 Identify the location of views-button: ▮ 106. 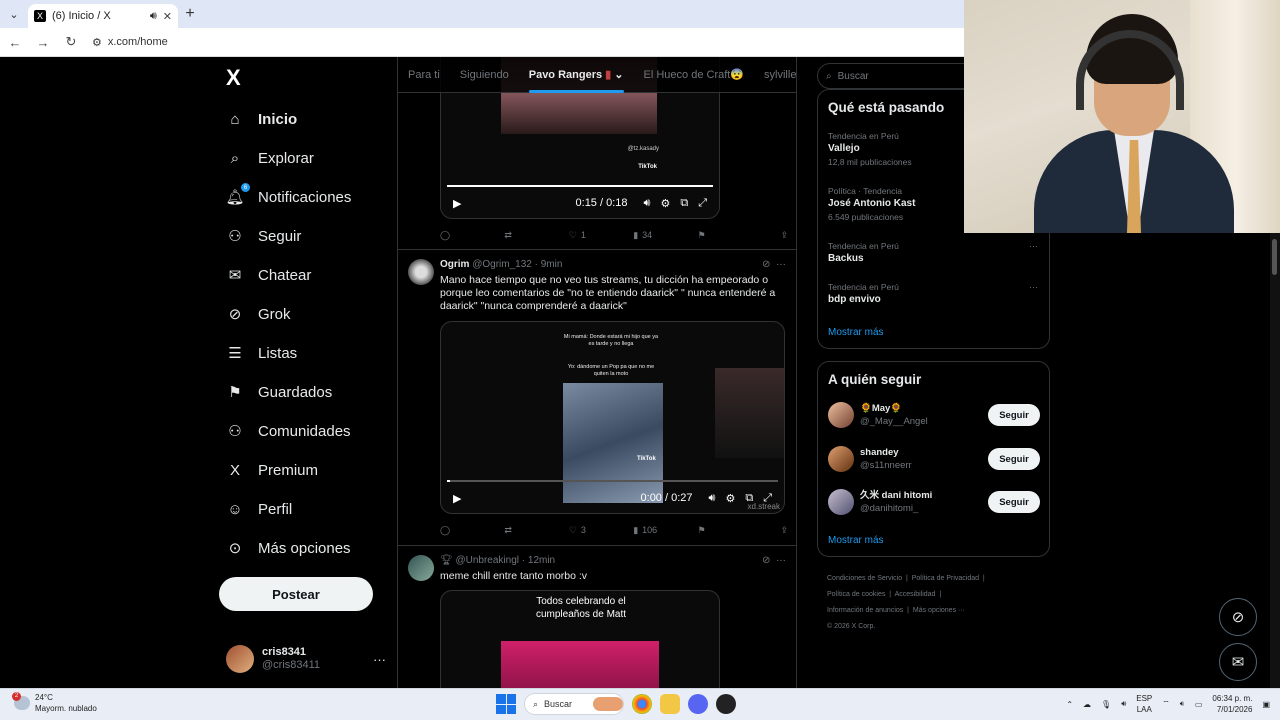
(665, 530).